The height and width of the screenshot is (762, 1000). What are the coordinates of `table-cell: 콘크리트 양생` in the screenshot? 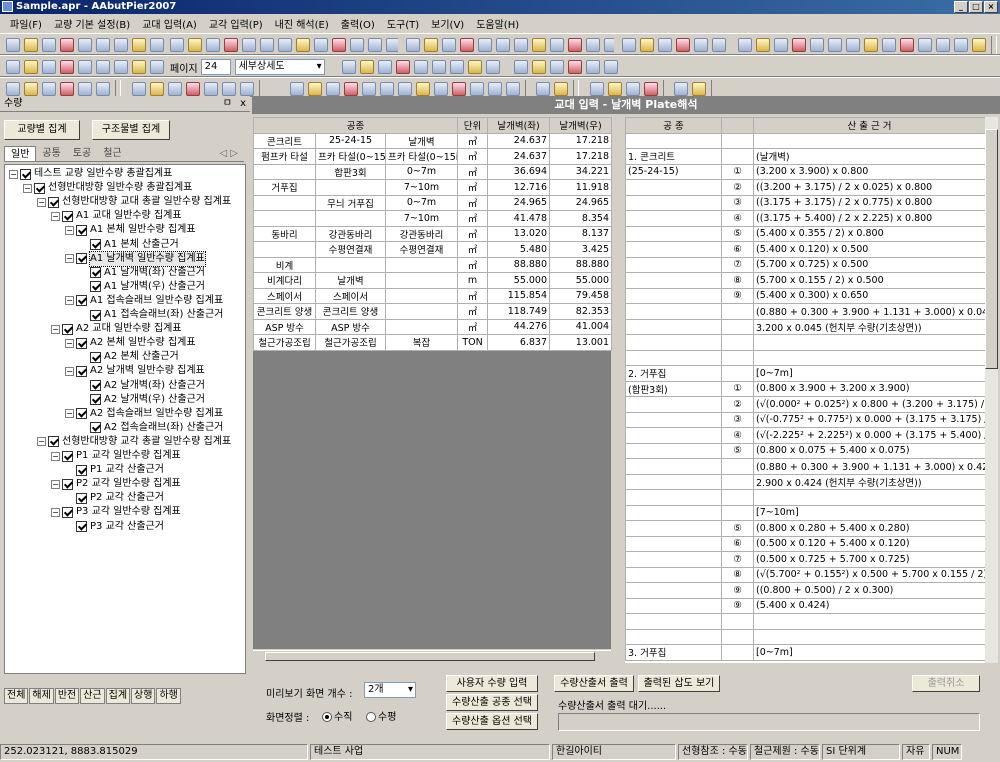 It's located at (350, 311).